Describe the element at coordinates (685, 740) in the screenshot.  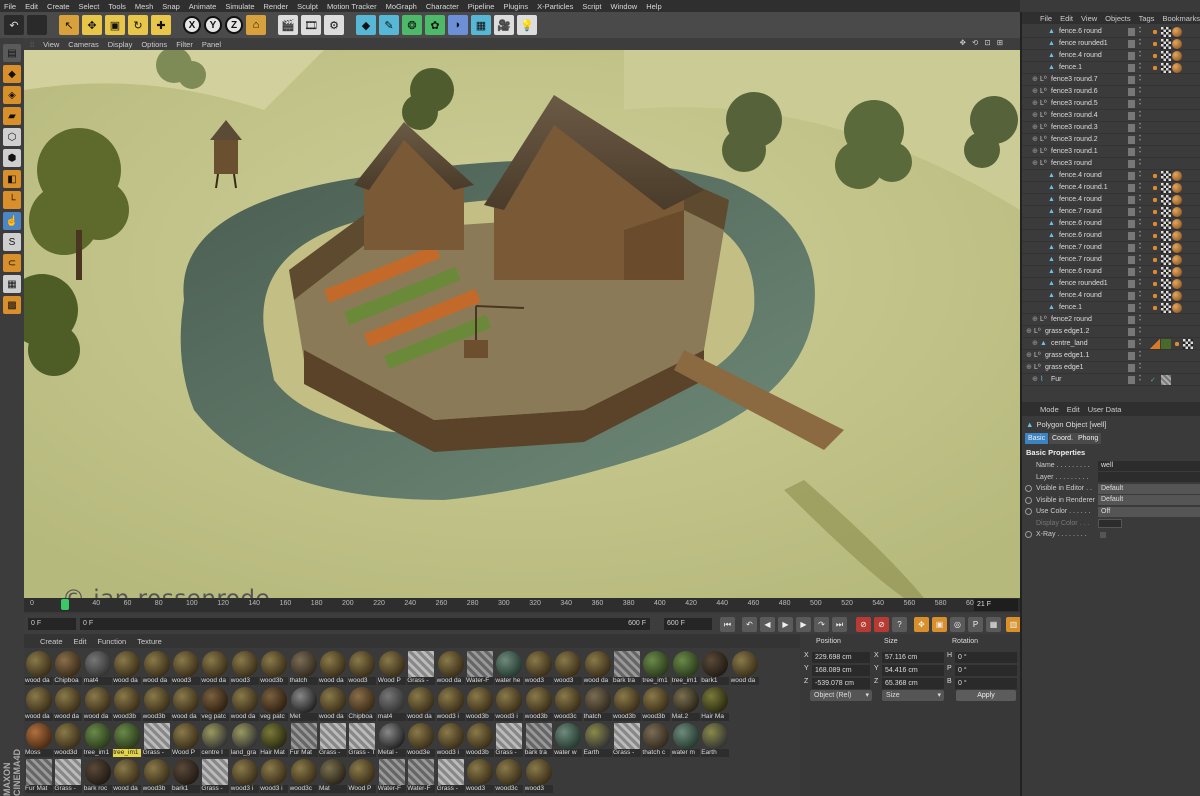
I see `material-swatch: water m` at that location.